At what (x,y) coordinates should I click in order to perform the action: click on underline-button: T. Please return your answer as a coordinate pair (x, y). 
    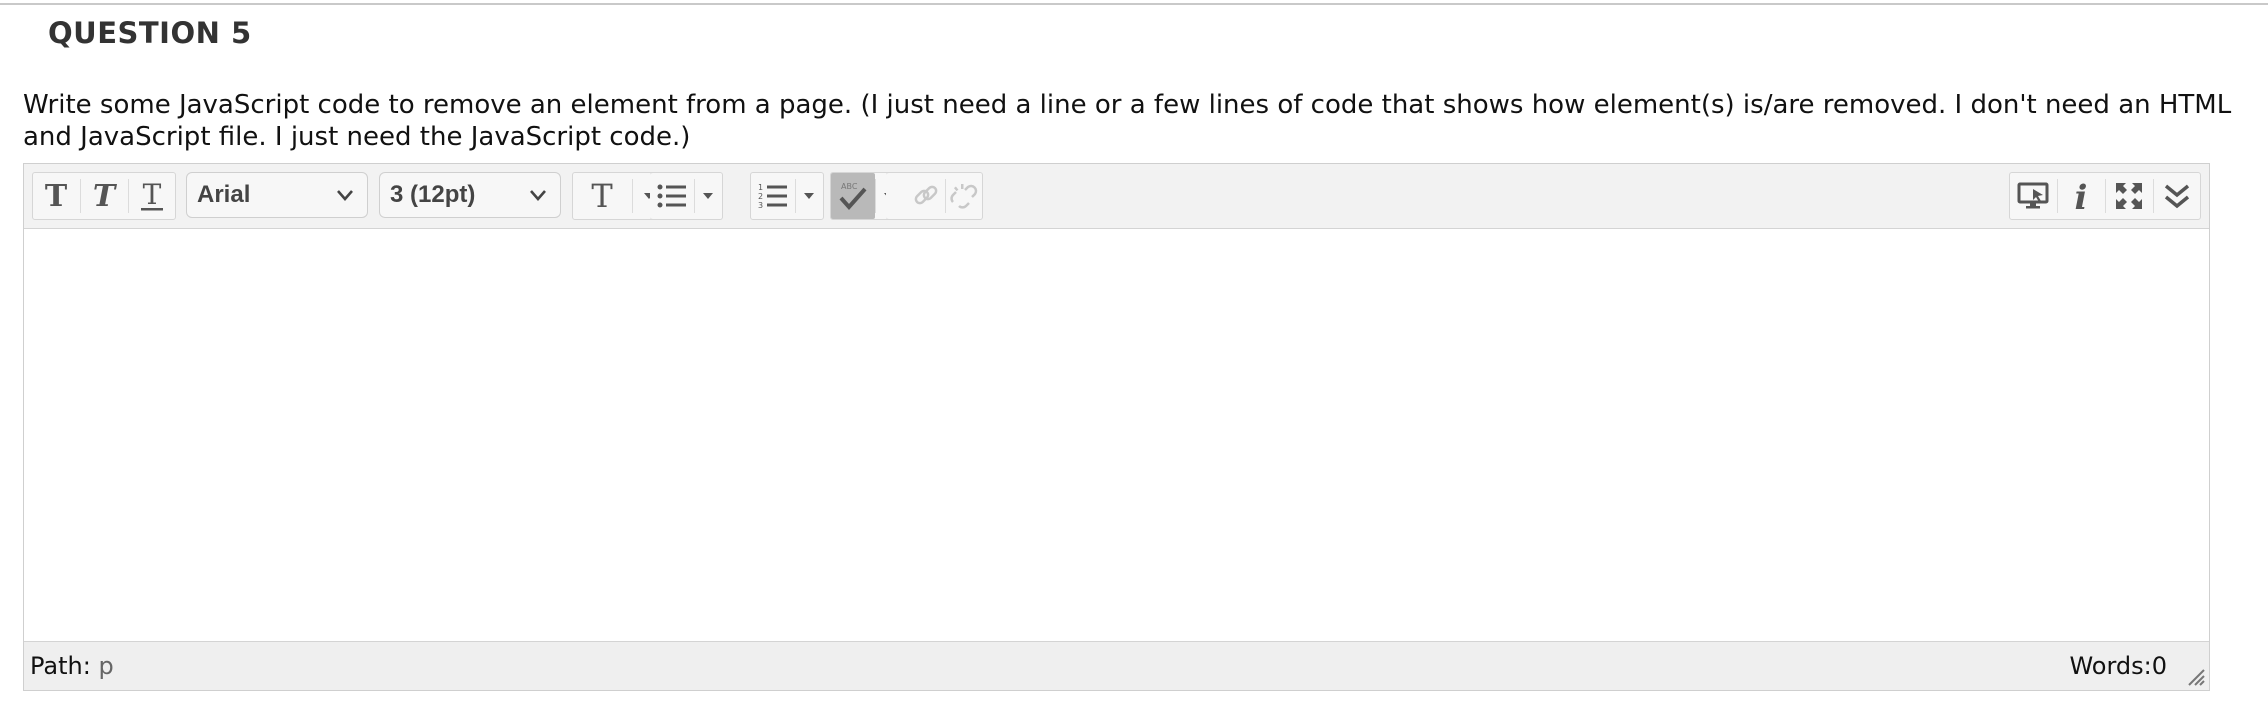
    Looking at the image, I should click on (152, 196).